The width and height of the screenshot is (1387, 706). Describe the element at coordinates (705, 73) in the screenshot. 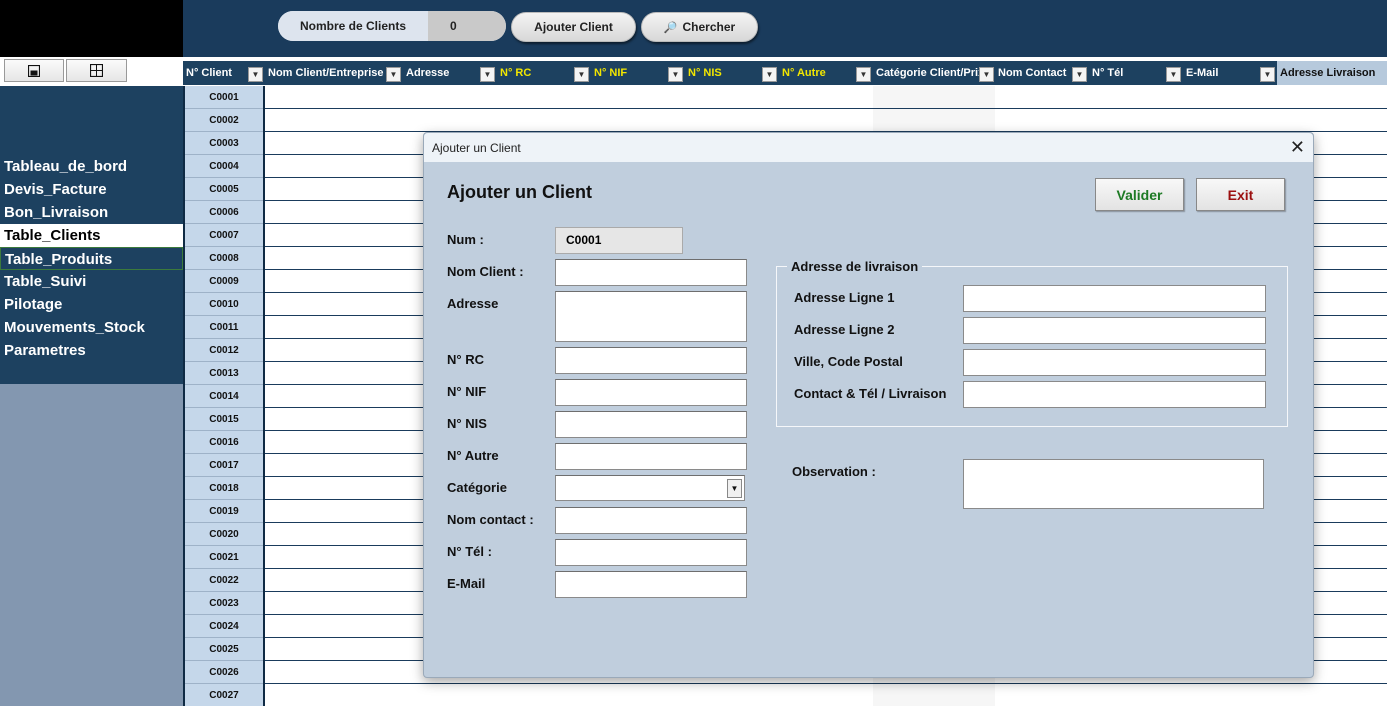

I see `header-nis: N° NIS` at that location.